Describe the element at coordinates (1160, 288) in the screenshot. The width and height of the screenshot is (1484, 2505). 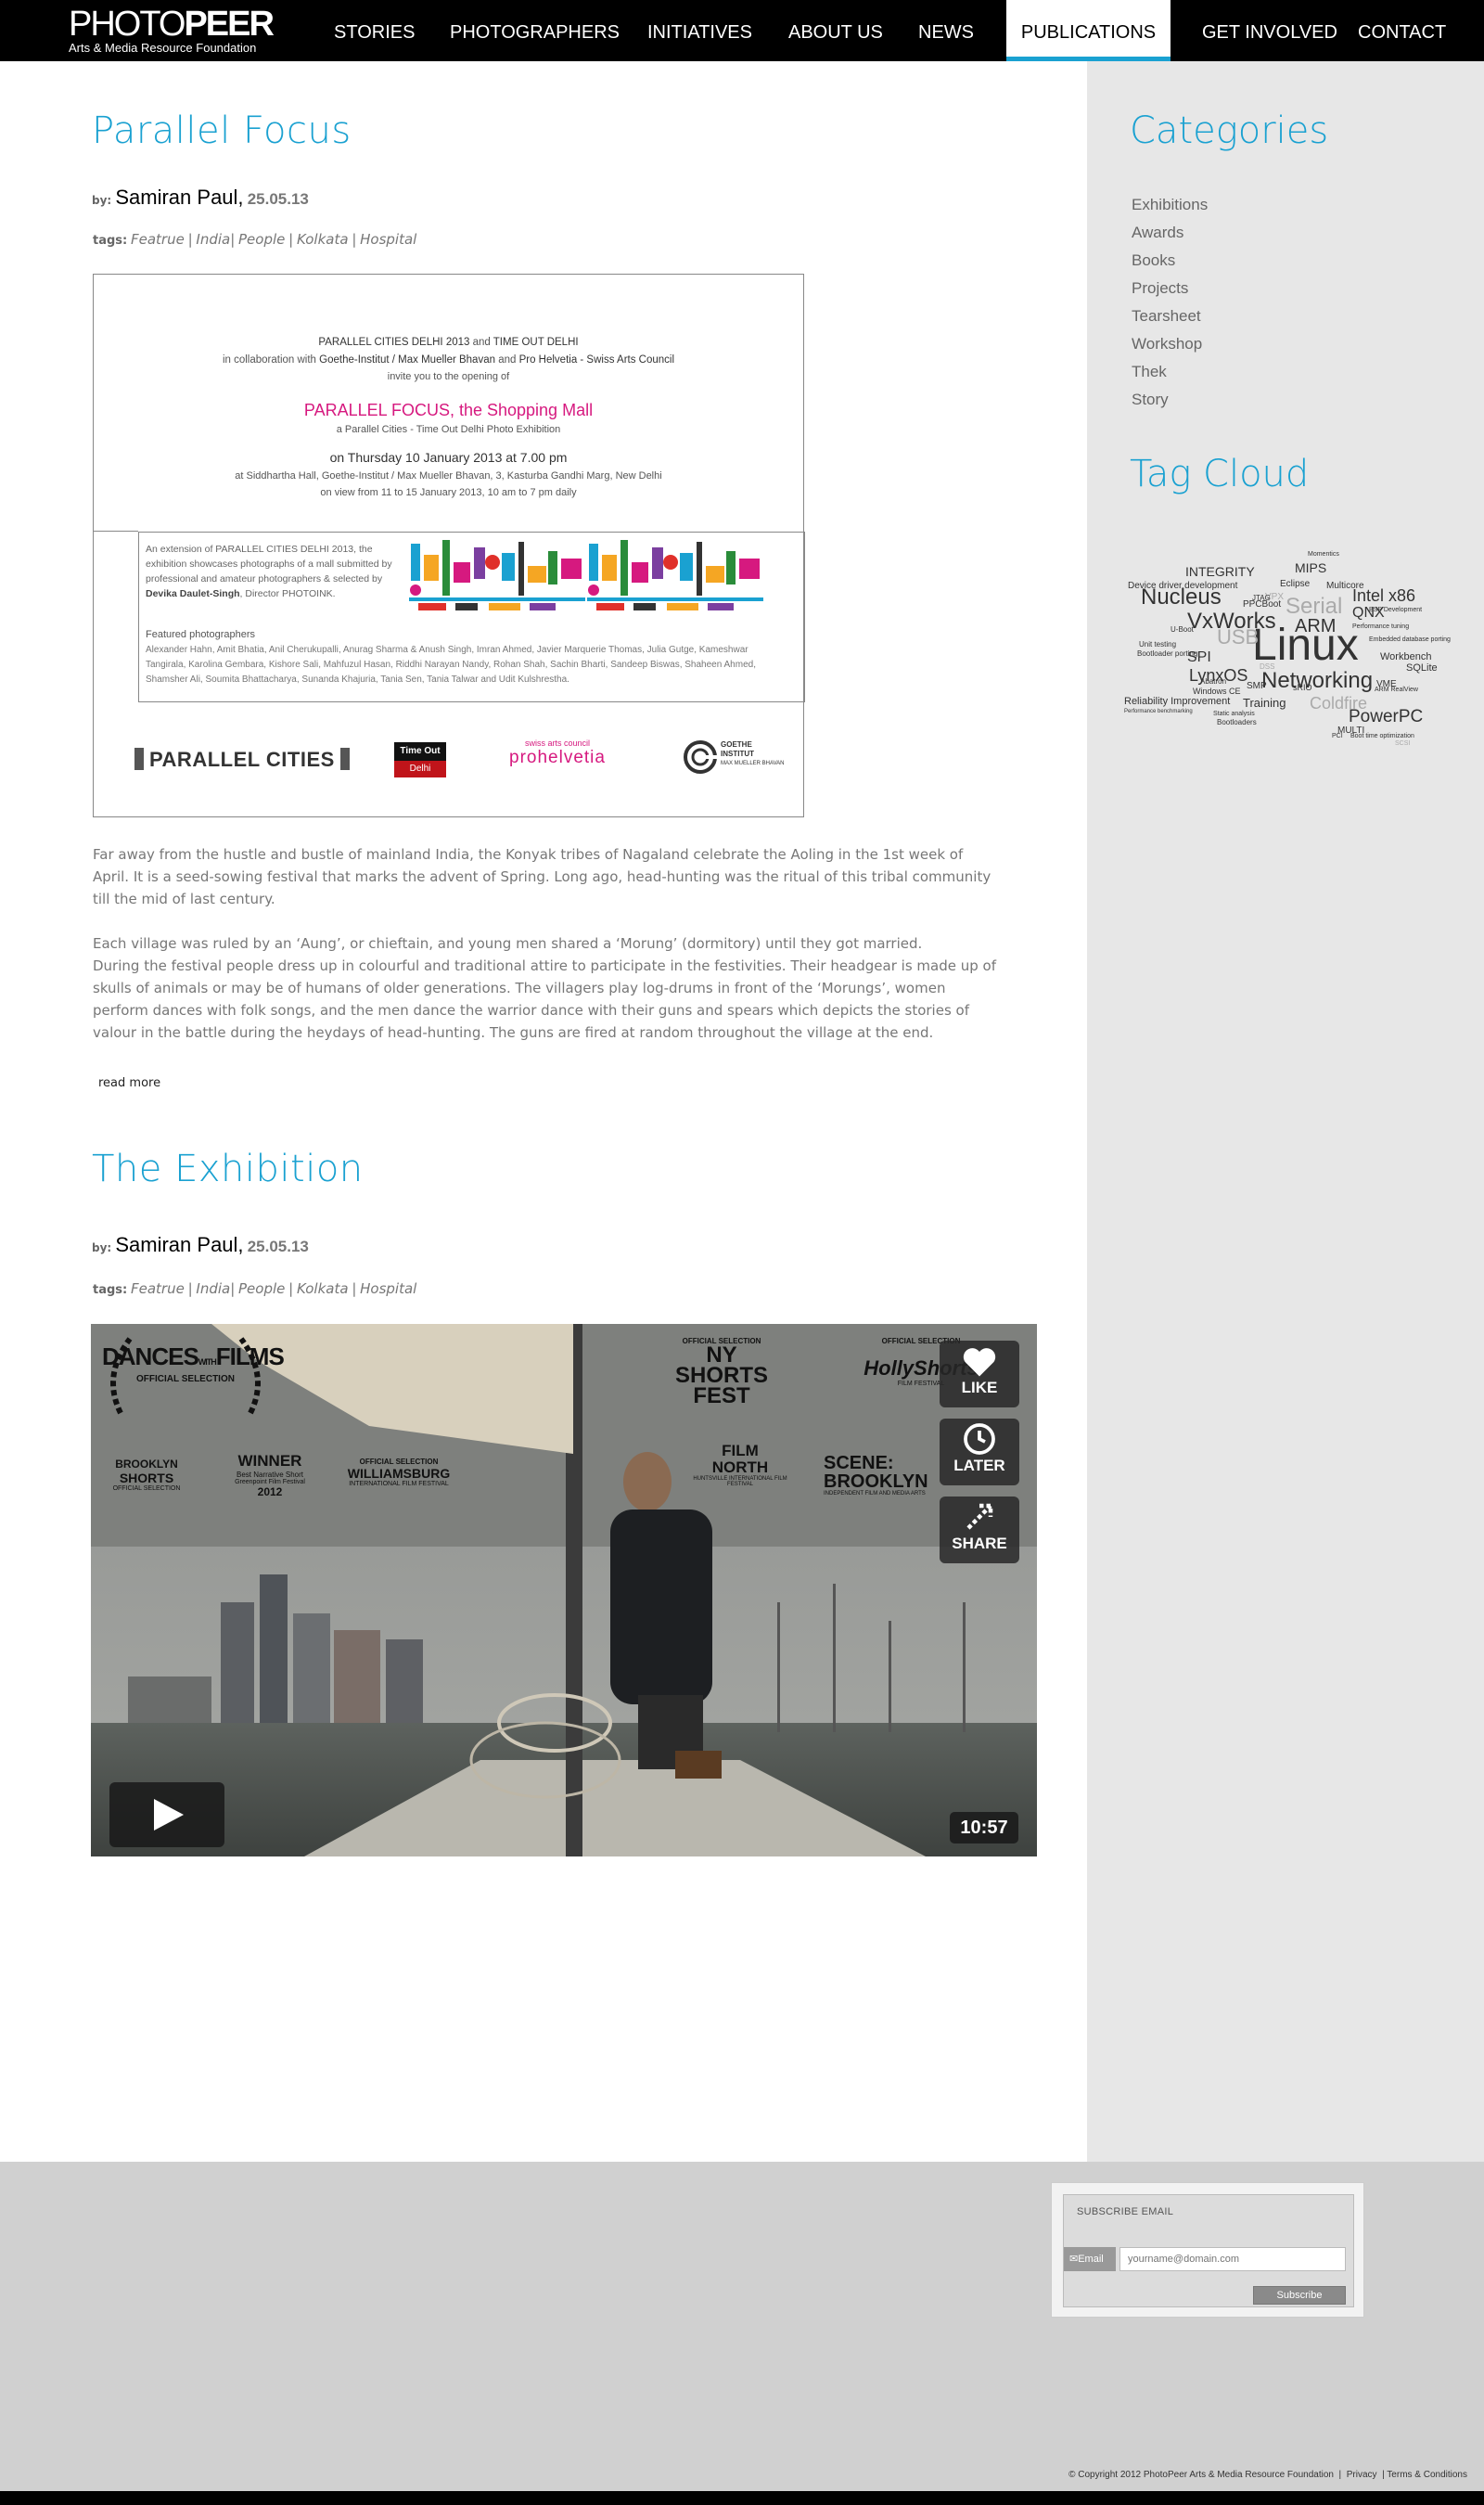
I see `category-link: Projects` at that location.